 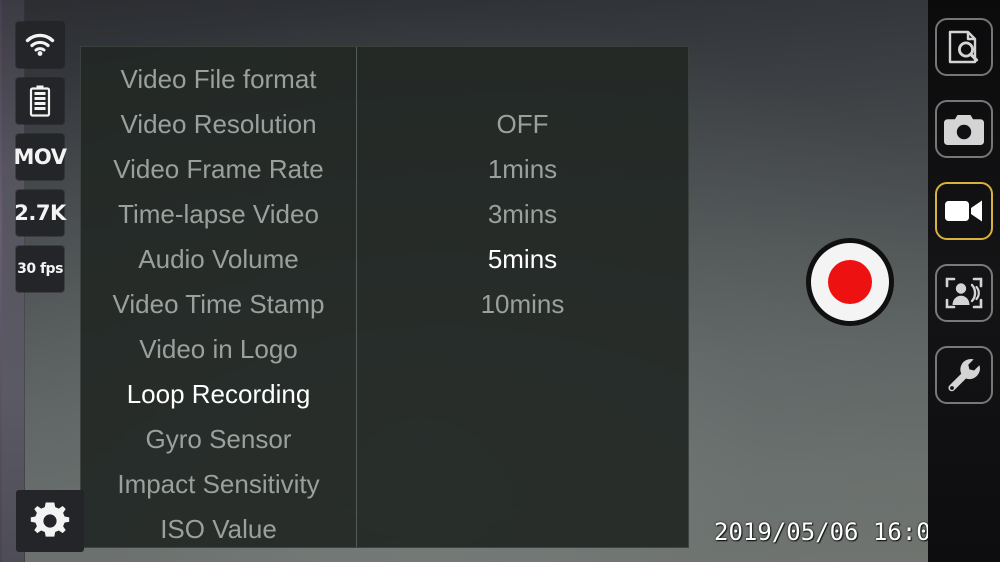 I want to click on photo-mode-button, so click(x=964, y=129).